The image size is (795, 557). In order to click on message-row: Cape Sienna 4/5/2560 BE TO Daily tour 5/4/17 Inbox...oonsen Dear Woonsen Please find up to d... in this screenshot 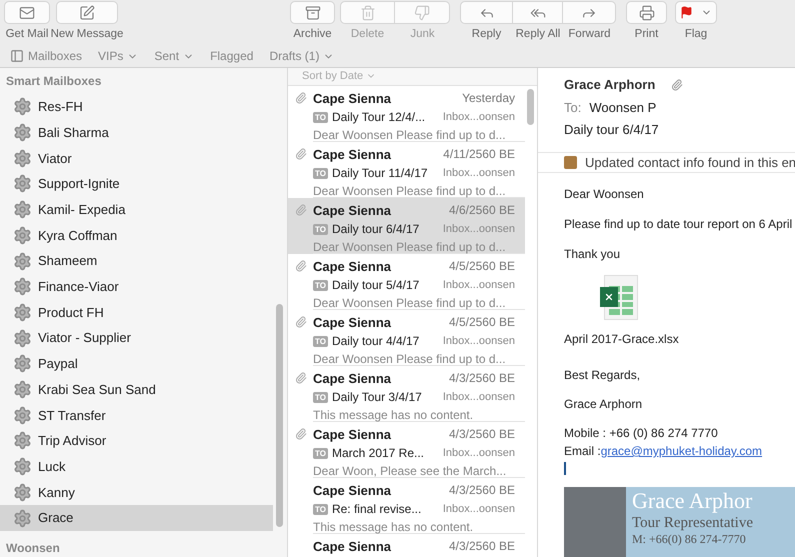, I will do `click(406, 282)`.